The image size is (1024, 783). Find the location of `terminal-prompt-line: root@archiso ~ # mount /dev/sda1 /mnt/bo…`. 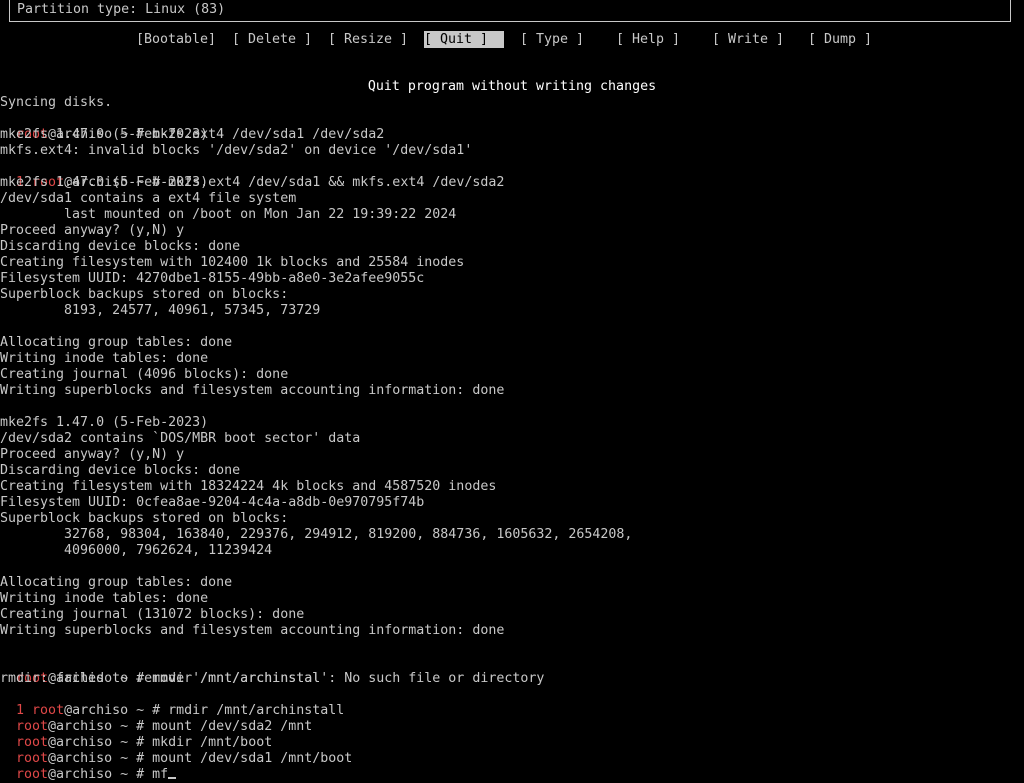

terminal-prompt-line: root@archiso ~ # mount /dev/sda1 /mnt/bo… is located at coordinates (176, 750).